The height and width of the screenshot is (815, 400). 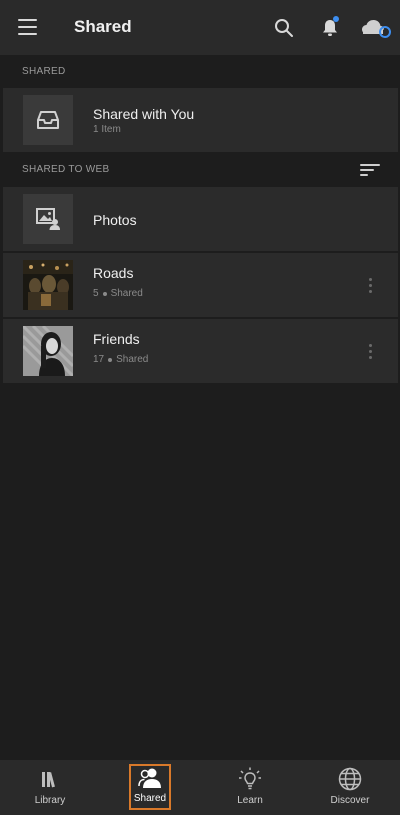 I want to click on shared-with-you-title: Shared with You, so click(x=144, y=114).